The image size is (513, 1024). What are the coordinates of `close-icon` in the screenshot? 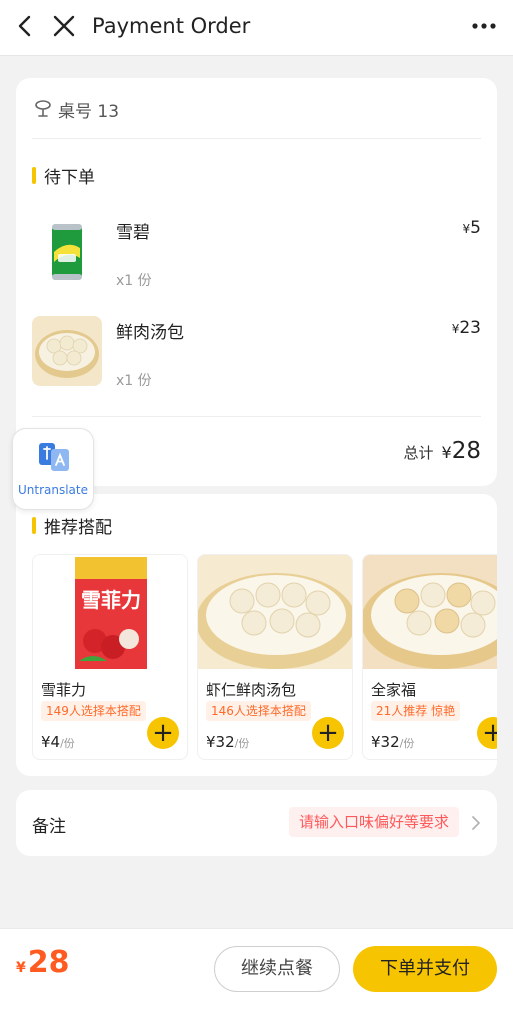 It's located at (64, 26).